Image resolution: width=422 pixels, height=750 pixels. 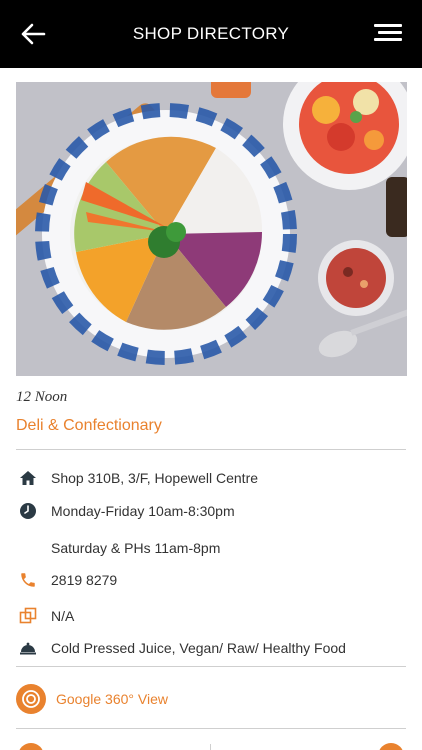 What do you see at coordinates (31, 746) in the screenshot?
I see `bottom-action-left-button` at bounding box center [31, 746].